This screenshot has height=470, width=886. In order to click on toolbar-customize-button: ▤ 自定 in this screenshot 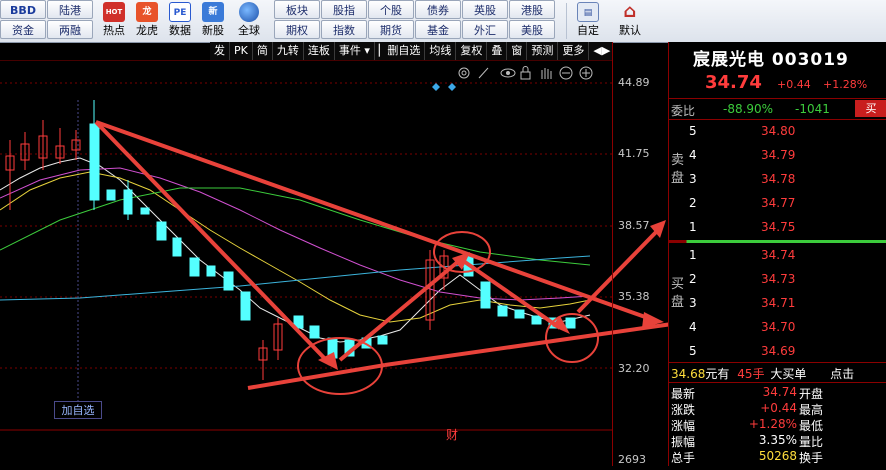, I will do `click(588, 21)`.